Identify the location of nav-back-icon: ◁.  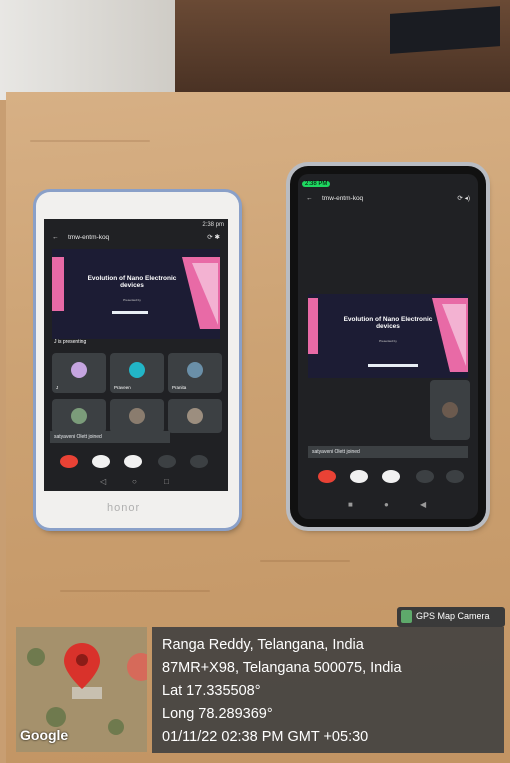
(103, 481).